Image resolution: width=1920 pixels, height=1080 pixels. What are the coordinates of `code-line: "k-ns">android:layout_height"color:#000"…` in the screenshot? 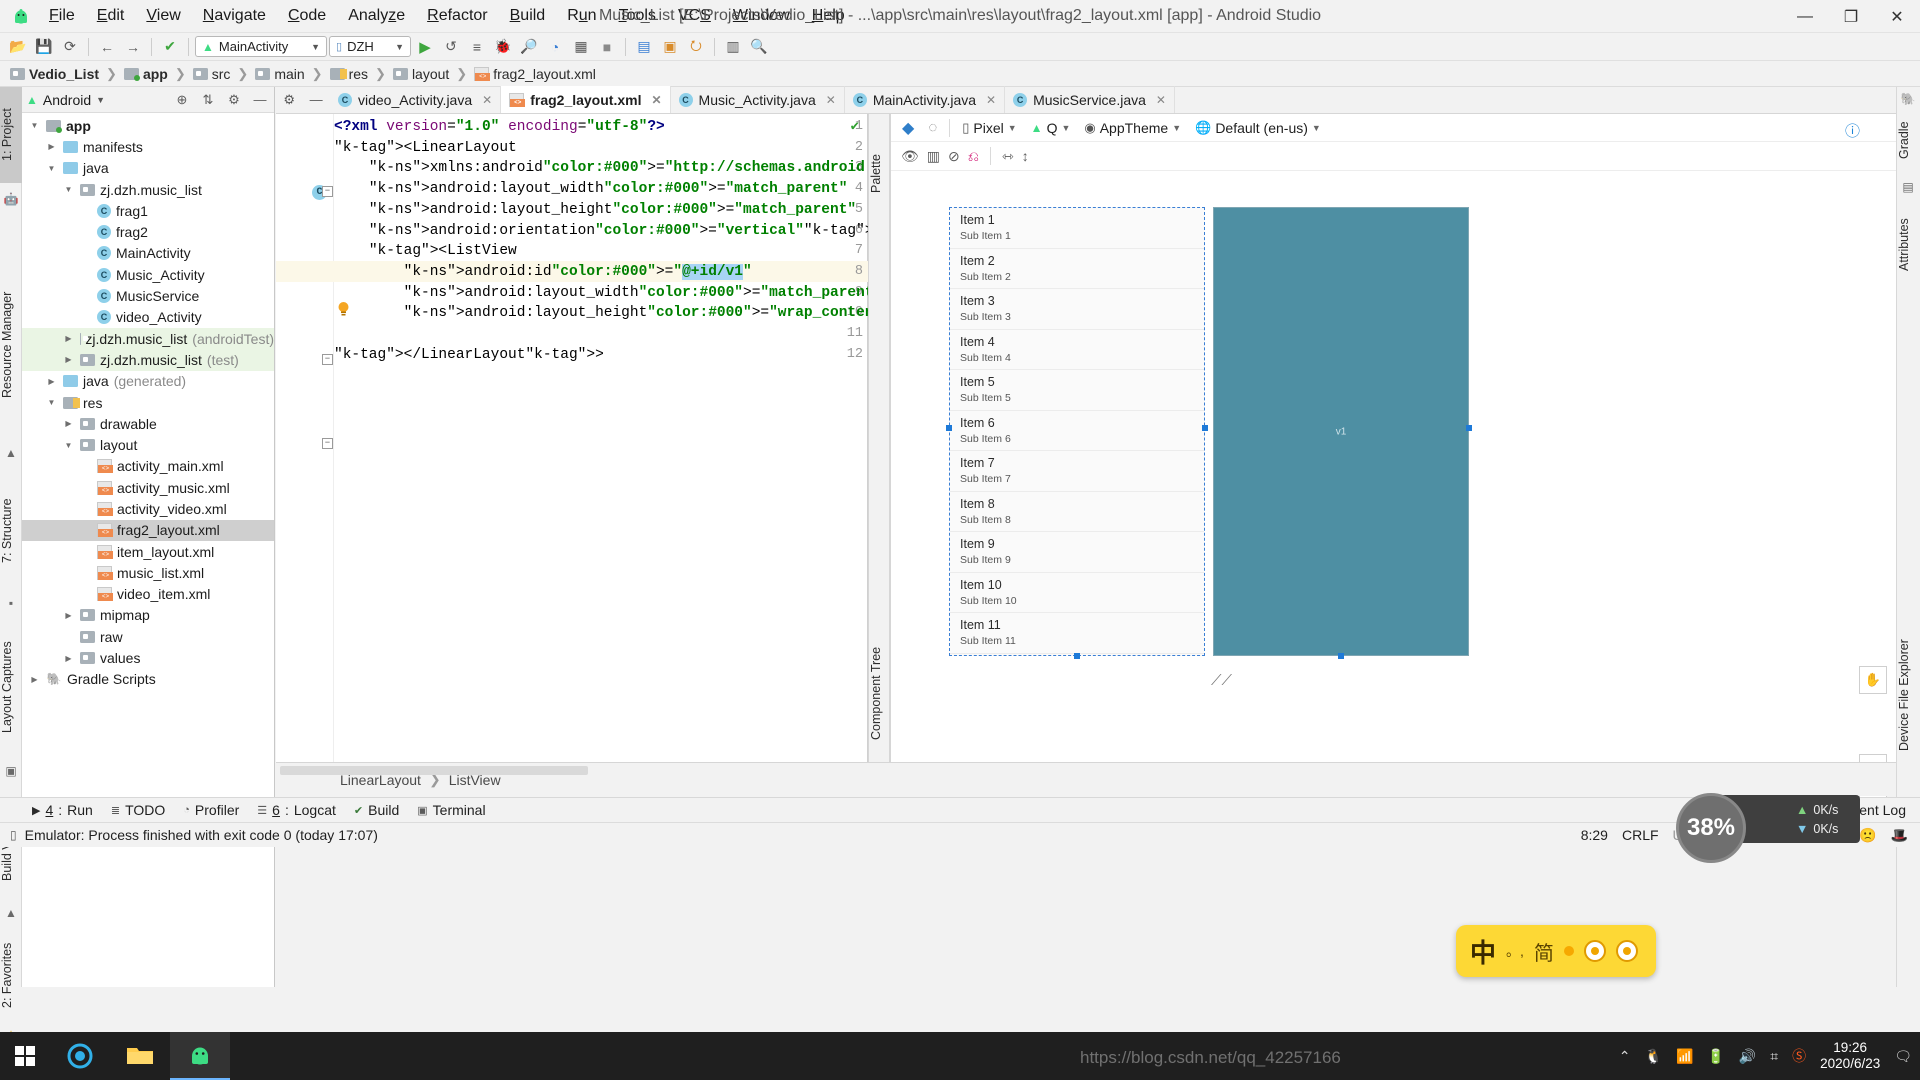 It's located at (595, 210).